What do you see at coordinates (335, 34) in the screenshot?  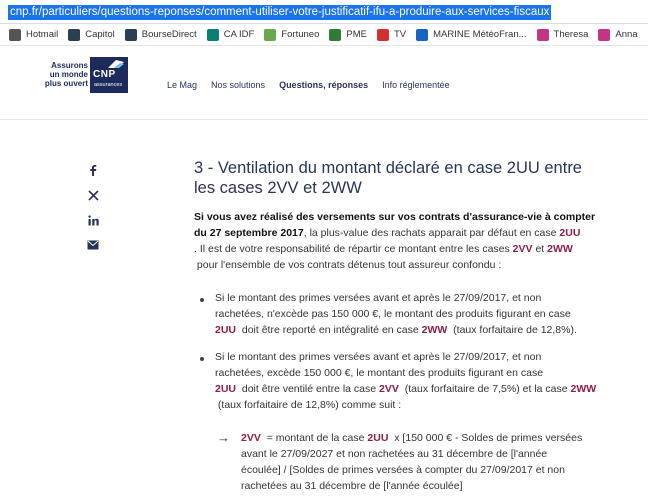 I see `pme-icon` at bounding box center [335, 34].